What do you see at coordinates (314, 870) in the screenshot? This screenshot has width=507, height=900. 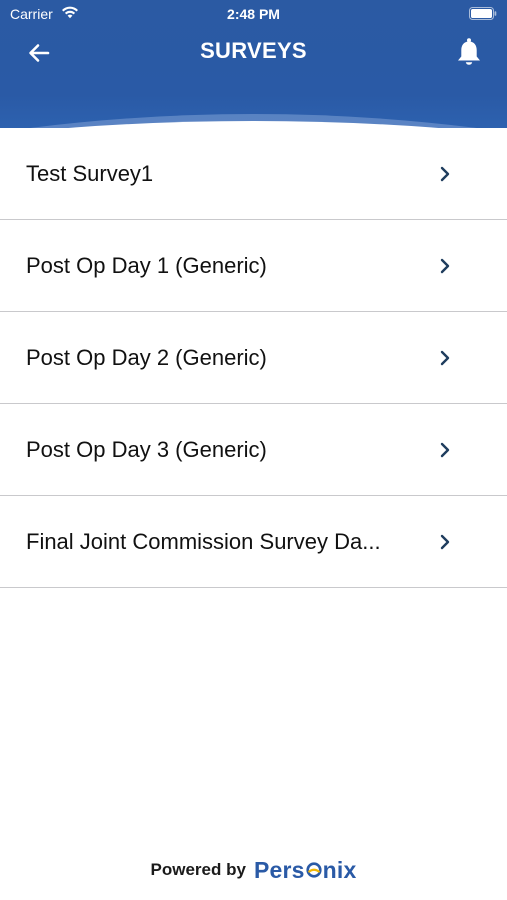 I see `logo-o-icon` at bounding box center [314, 870].